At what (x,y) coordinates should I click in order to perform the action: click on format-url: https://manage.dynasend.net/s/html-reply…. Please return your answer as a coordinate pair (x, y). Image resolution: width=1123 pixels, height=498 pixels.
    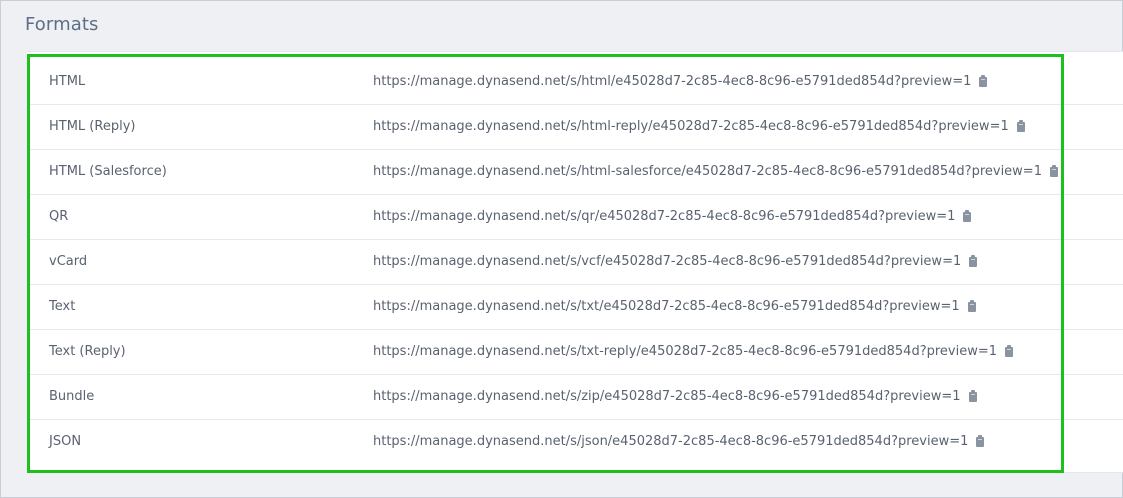
    Looking at the image, I should click on (691, 126).